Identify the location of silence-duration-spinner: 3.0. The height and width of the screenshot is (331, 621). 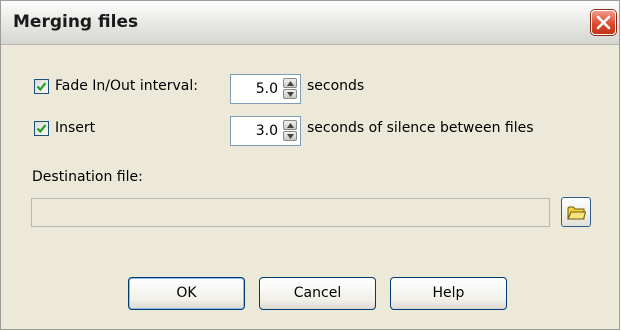
(265, 131).